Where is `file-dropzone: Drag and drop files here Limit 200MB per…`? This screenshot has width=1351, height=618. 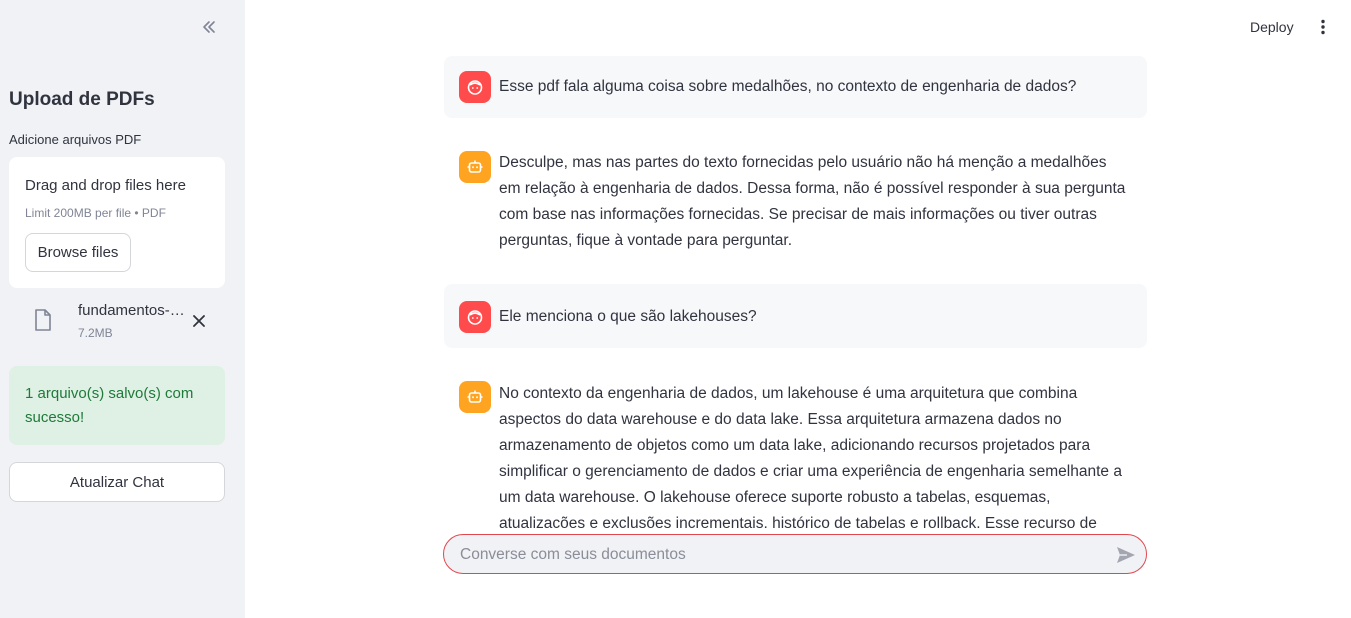
file-dropzone: Drag and drop files here Limit 200MB per… is located at coordinates (117, 222).